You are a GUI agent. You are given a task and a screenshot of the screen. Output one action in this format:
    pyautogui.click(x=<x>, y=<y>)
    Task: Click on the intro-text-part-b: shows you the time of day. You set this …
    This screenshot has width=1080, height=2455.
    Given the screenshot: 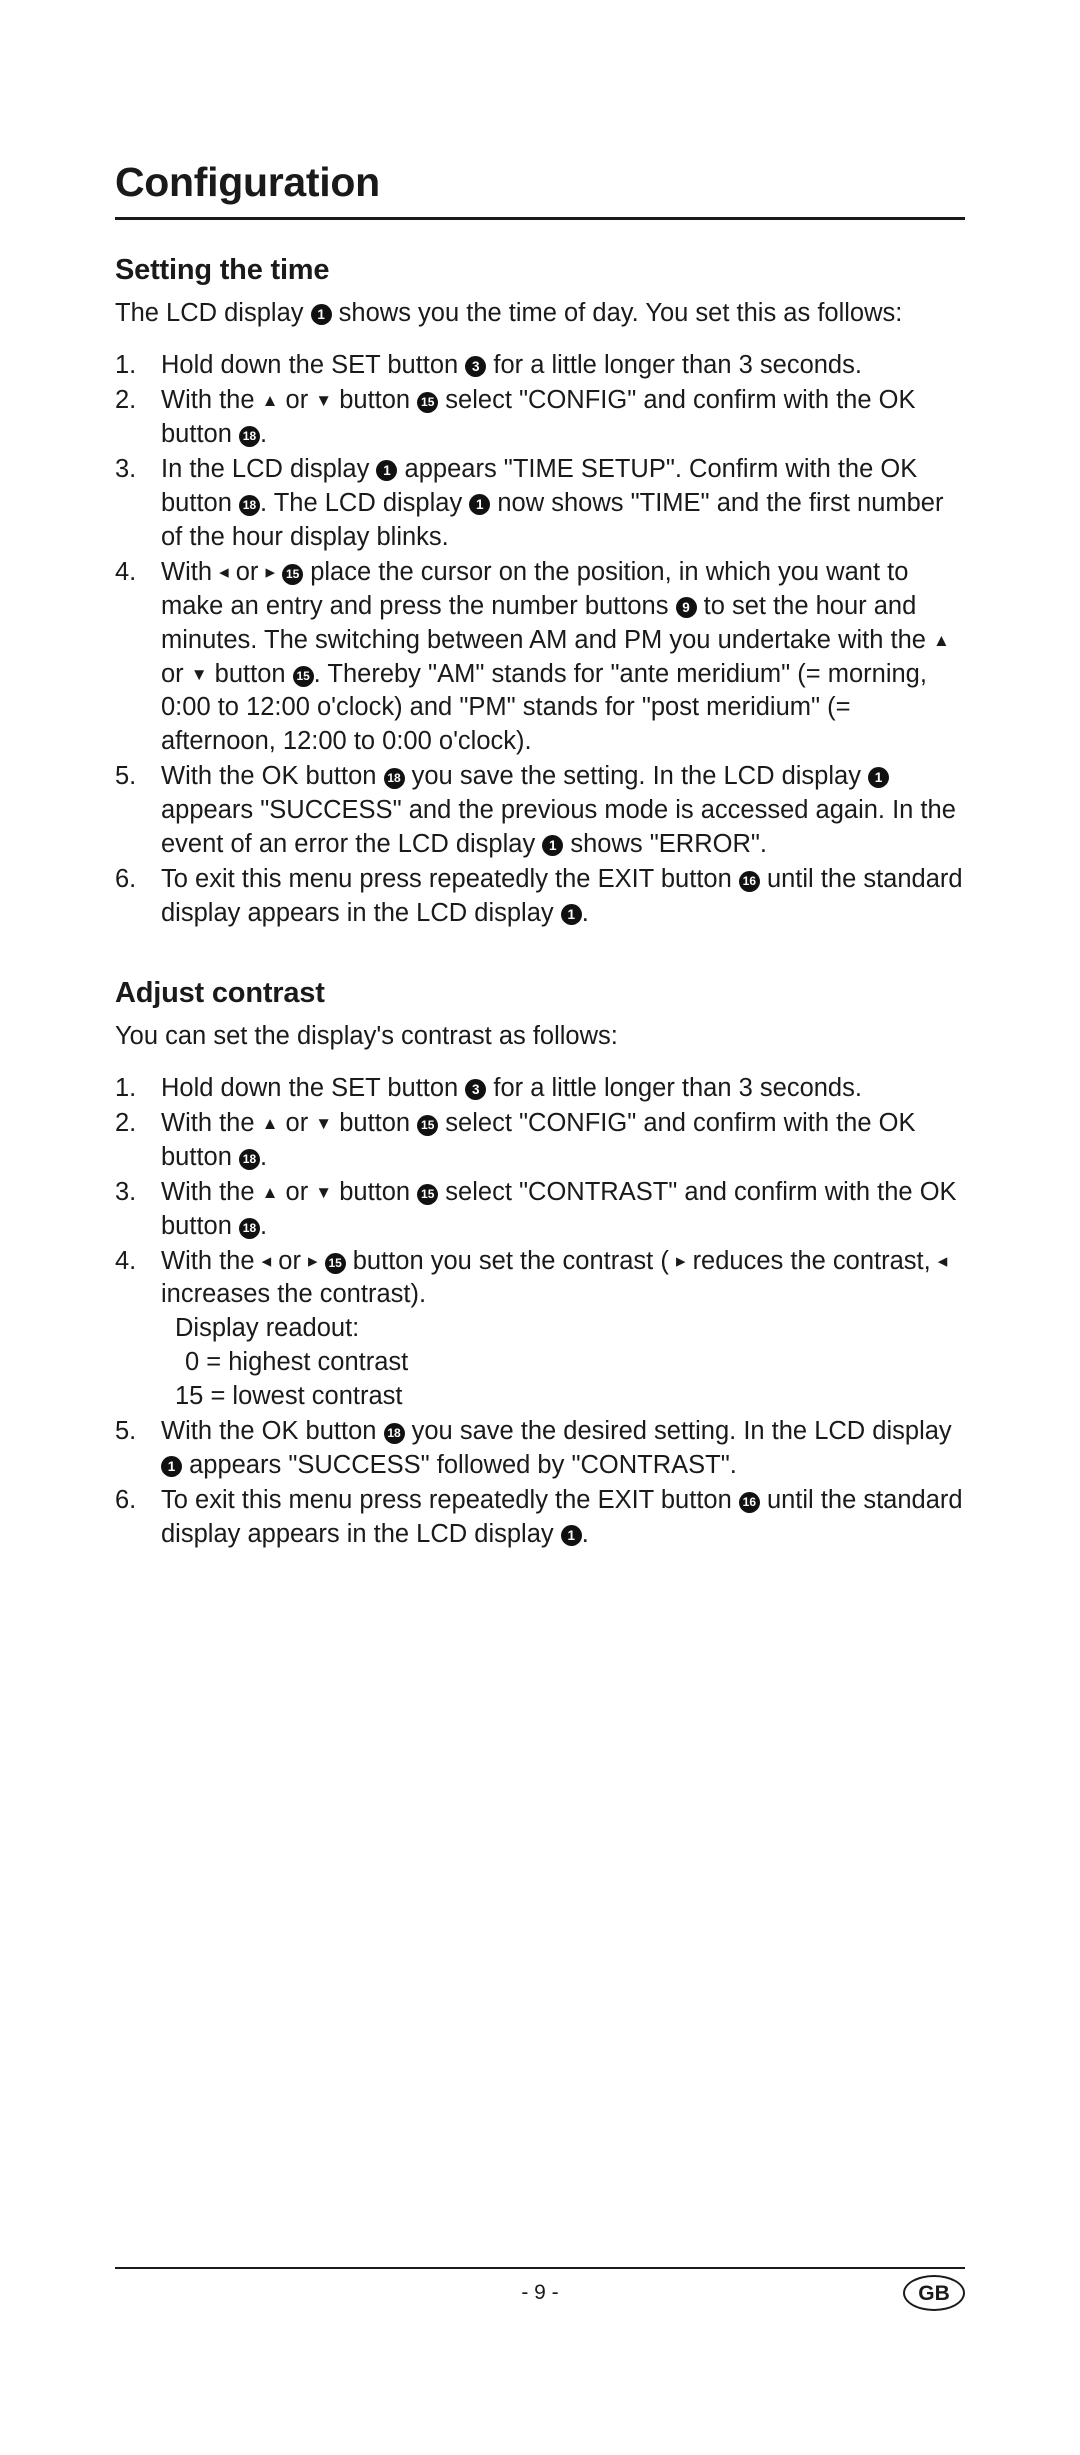 What is the action you would take?
    pyautogui.click(x=617, y=313)
    